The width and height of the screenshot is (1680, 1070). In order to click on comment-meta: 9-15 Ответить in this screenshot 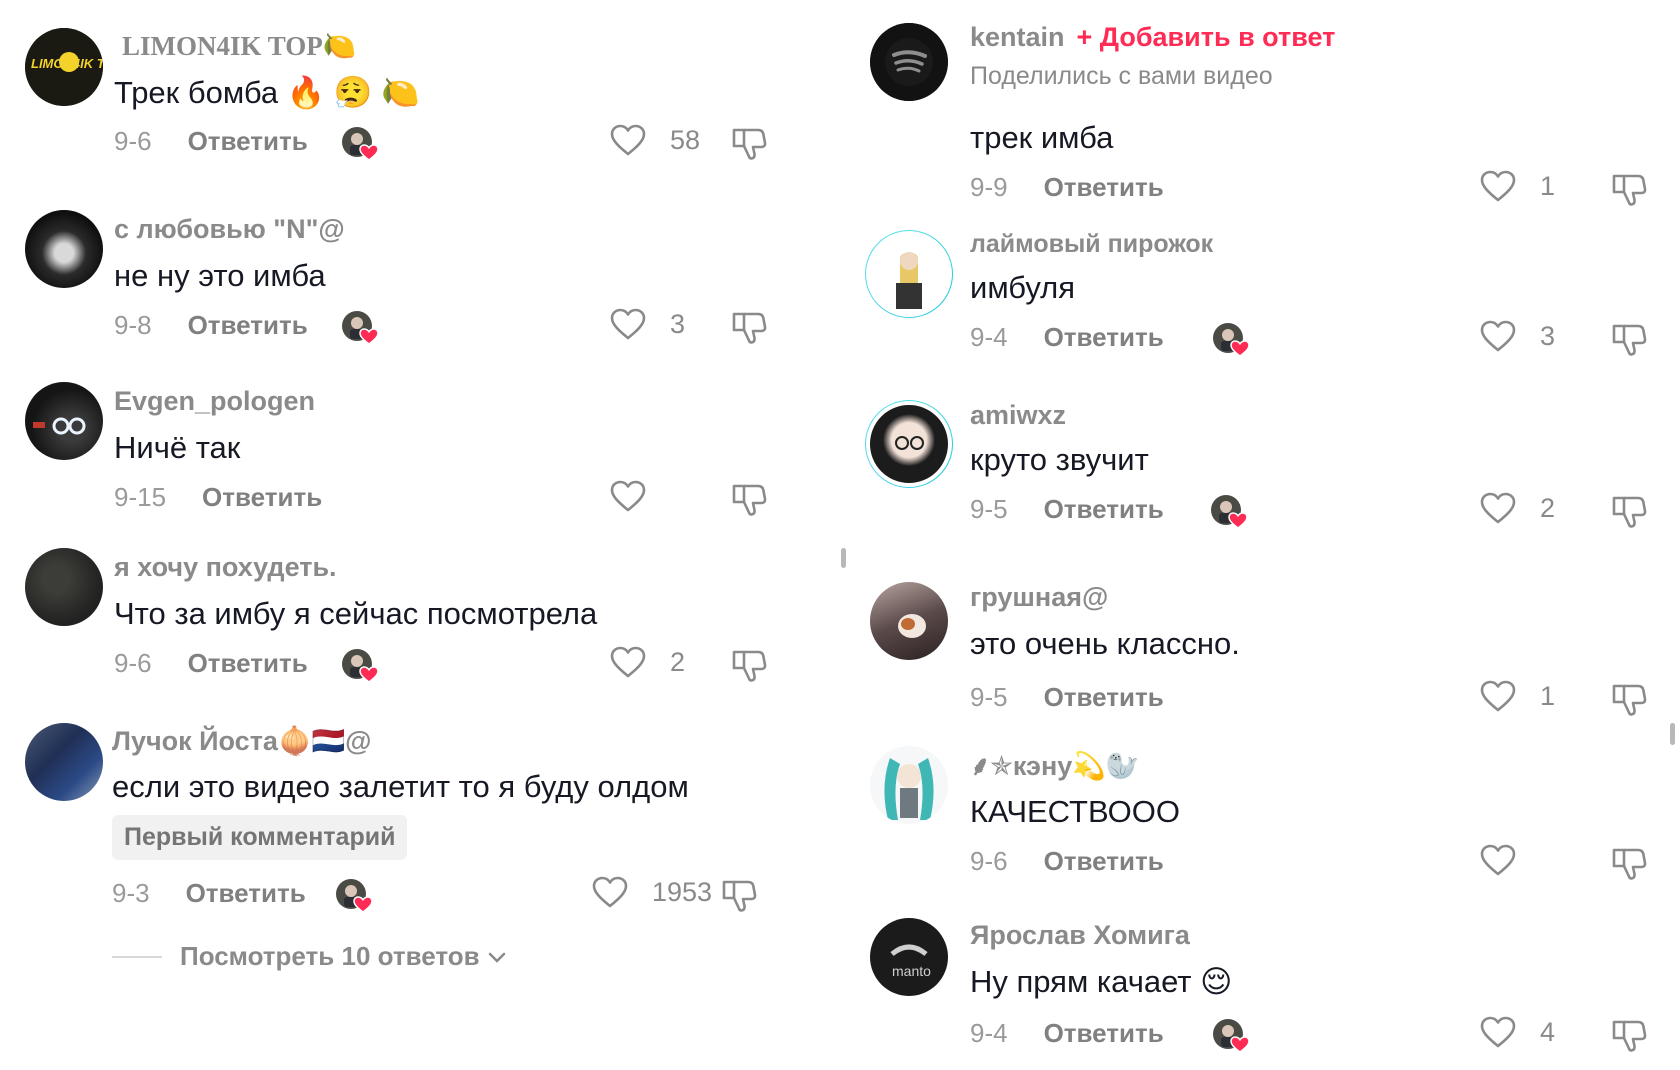, I will do `click(218, 497)`.